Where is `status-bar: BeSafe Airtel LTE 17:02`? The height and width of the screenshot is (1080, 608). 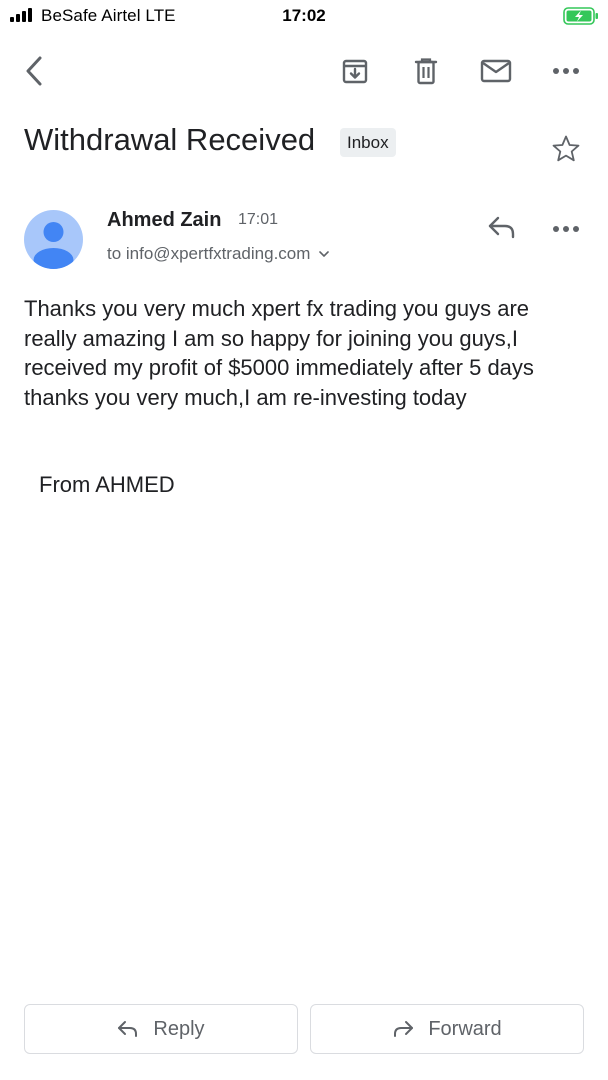
status-bar: BeSafe Airtel LTE 17:02 is located at coordinates (304, 16).